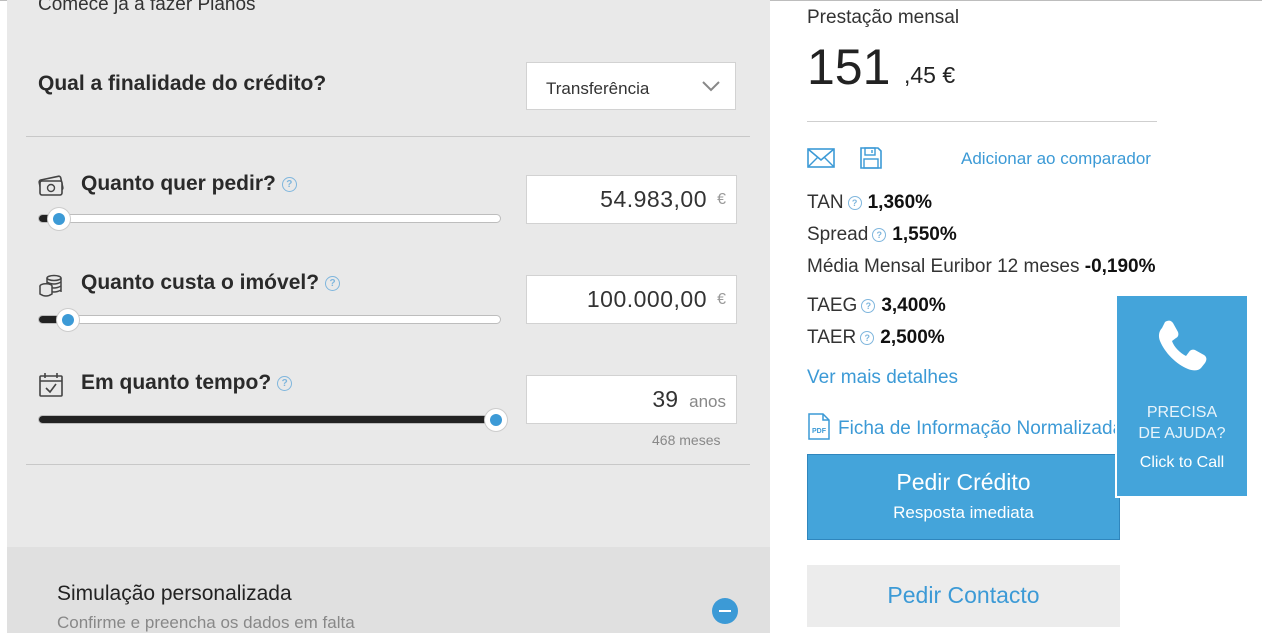  I want to click on rate-value: 1,360%, so click(900, 202).